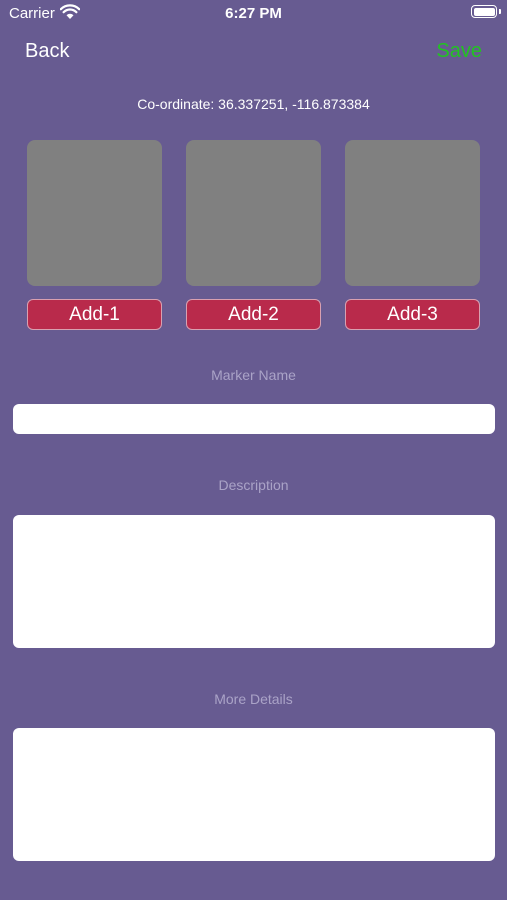 The width and height of the screenshot is (507, 900). What do you see at coordinates (47, 51) in the screenshot?
I see `back-button: Back` at bounding box center [47, 51].